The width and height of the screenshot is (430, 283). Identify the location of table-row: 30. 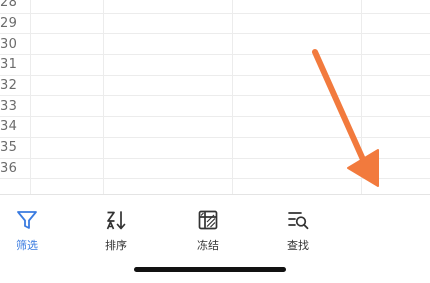
(215, 45).